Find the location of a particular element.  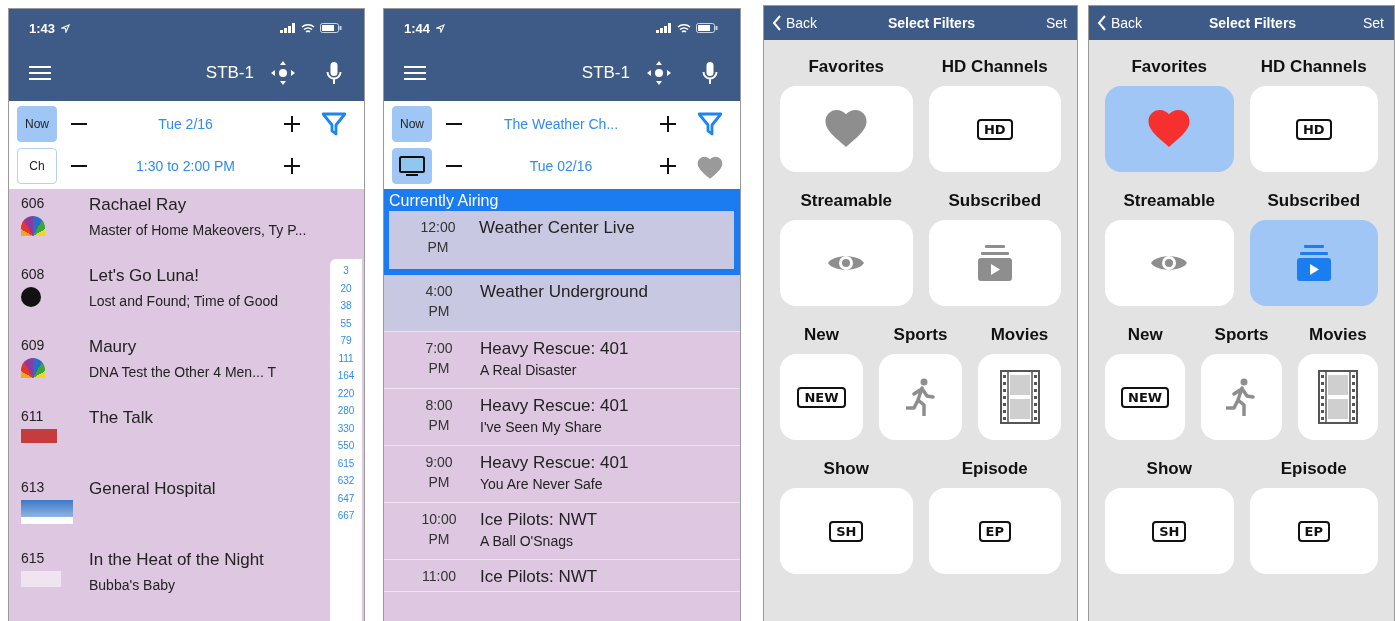

index-number: 111 is located at coordinates (346, 358).